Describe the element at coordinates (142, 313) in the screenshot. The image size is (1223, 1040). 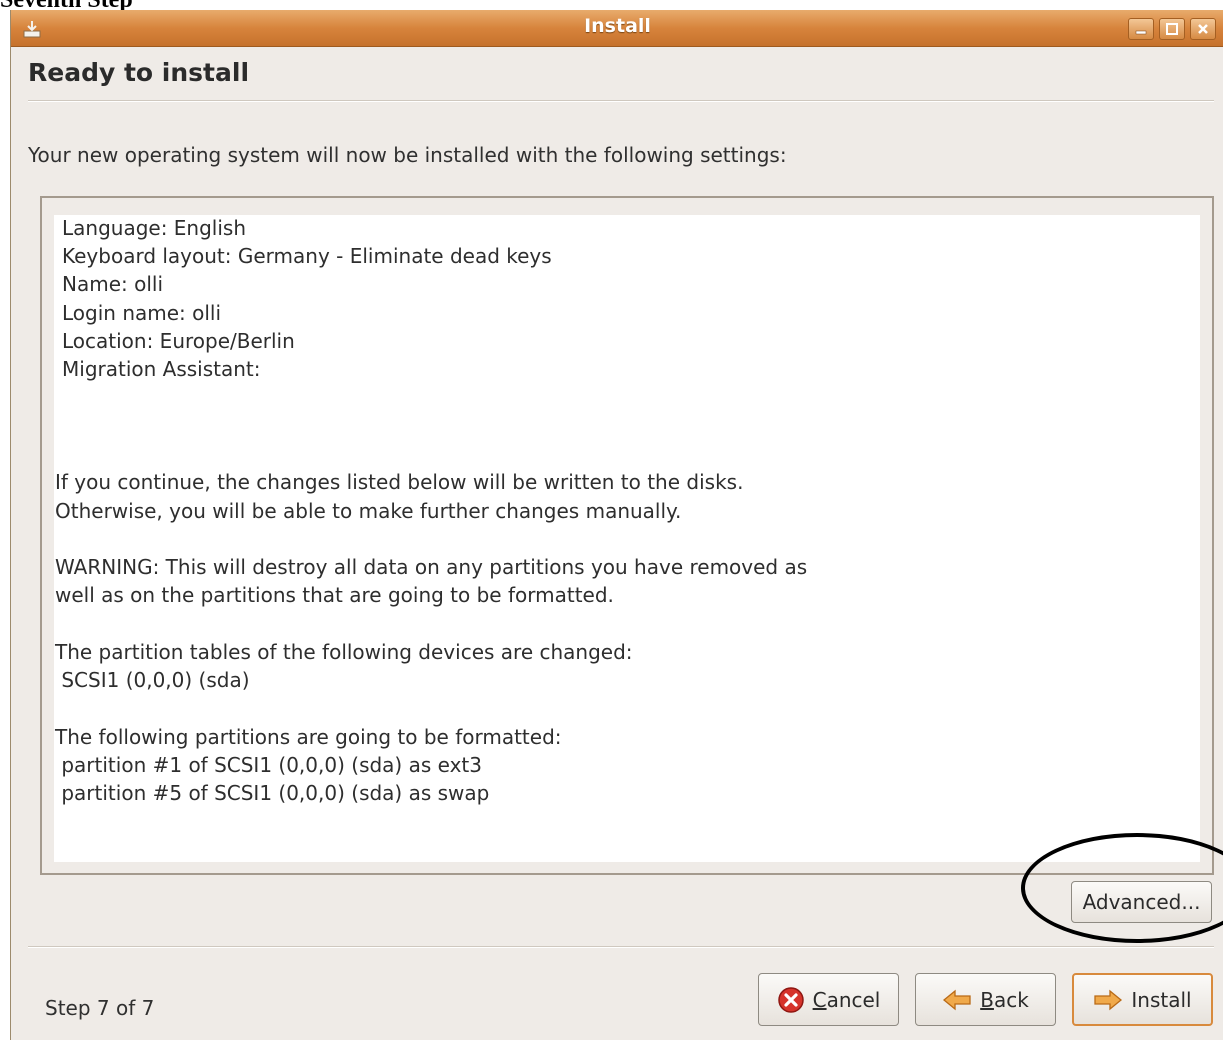
I see `setting-login: Login name: olli` at that location.